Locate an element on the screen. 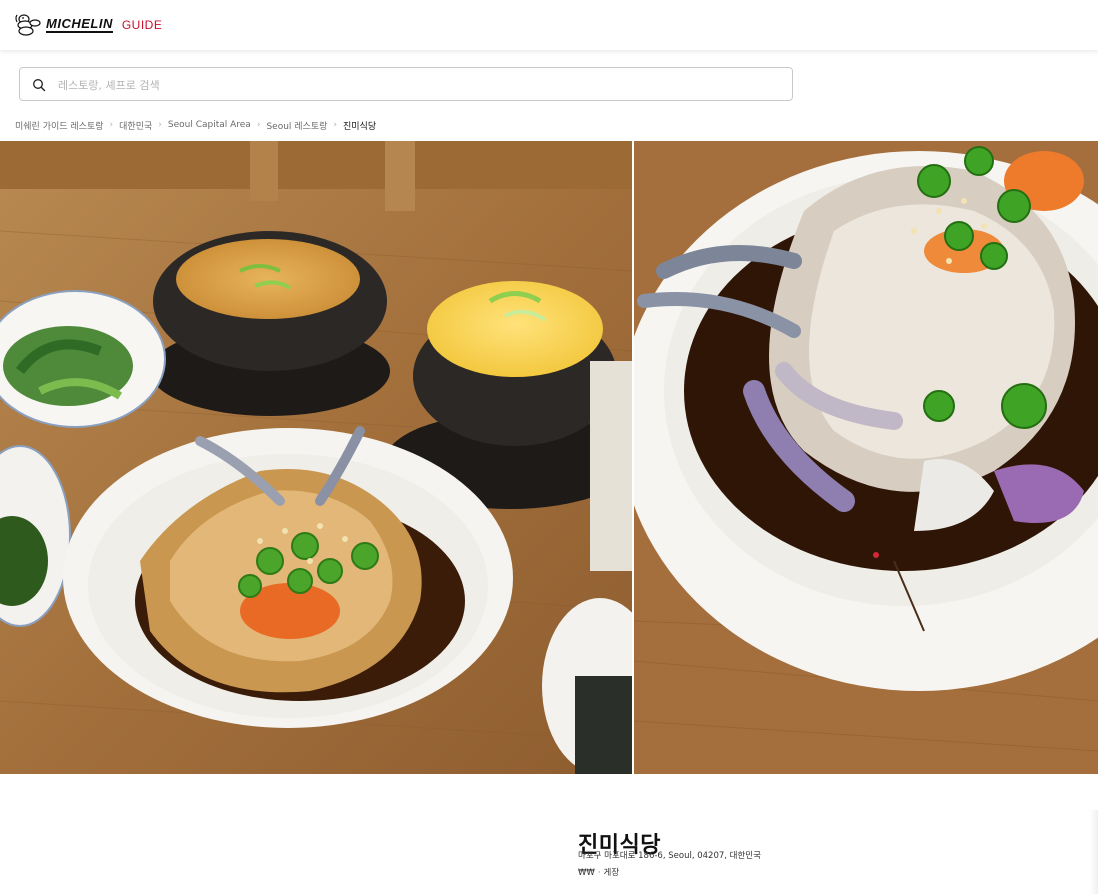  search-input is located at coordinates (408, 85).